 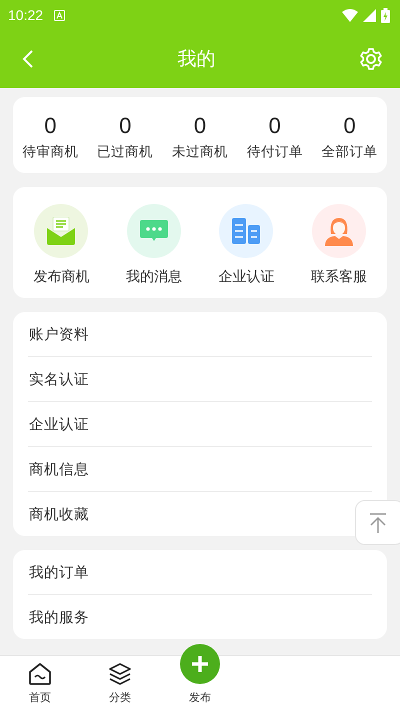 What do you see at coordinates (50, 152) in the screenshot?
I see `stat-label: 待审商机` at bounding box center [50, 152].